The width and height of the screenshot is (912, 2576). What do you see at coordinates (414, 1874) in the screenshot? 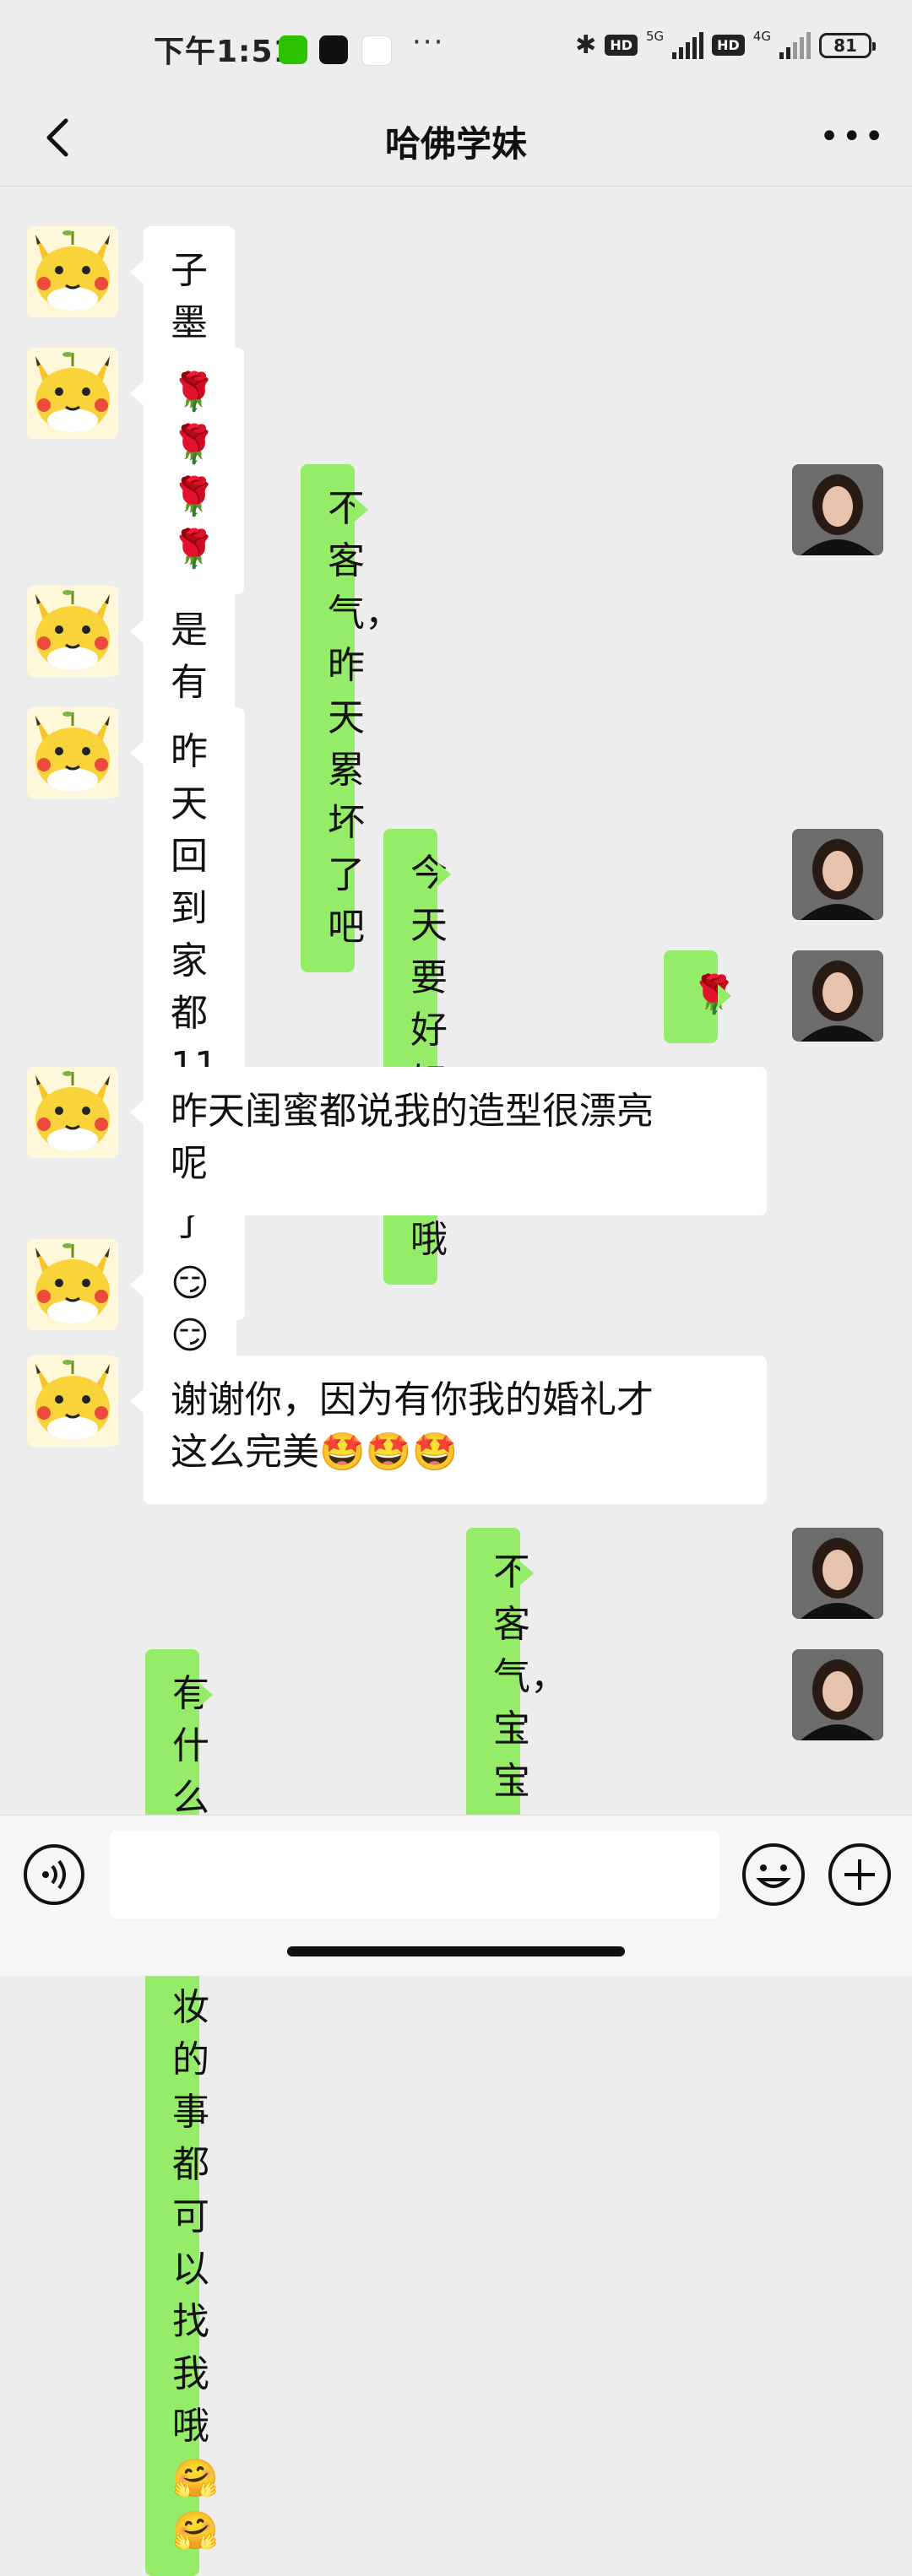
I see `message-input` at bounding box center [414, 1874].